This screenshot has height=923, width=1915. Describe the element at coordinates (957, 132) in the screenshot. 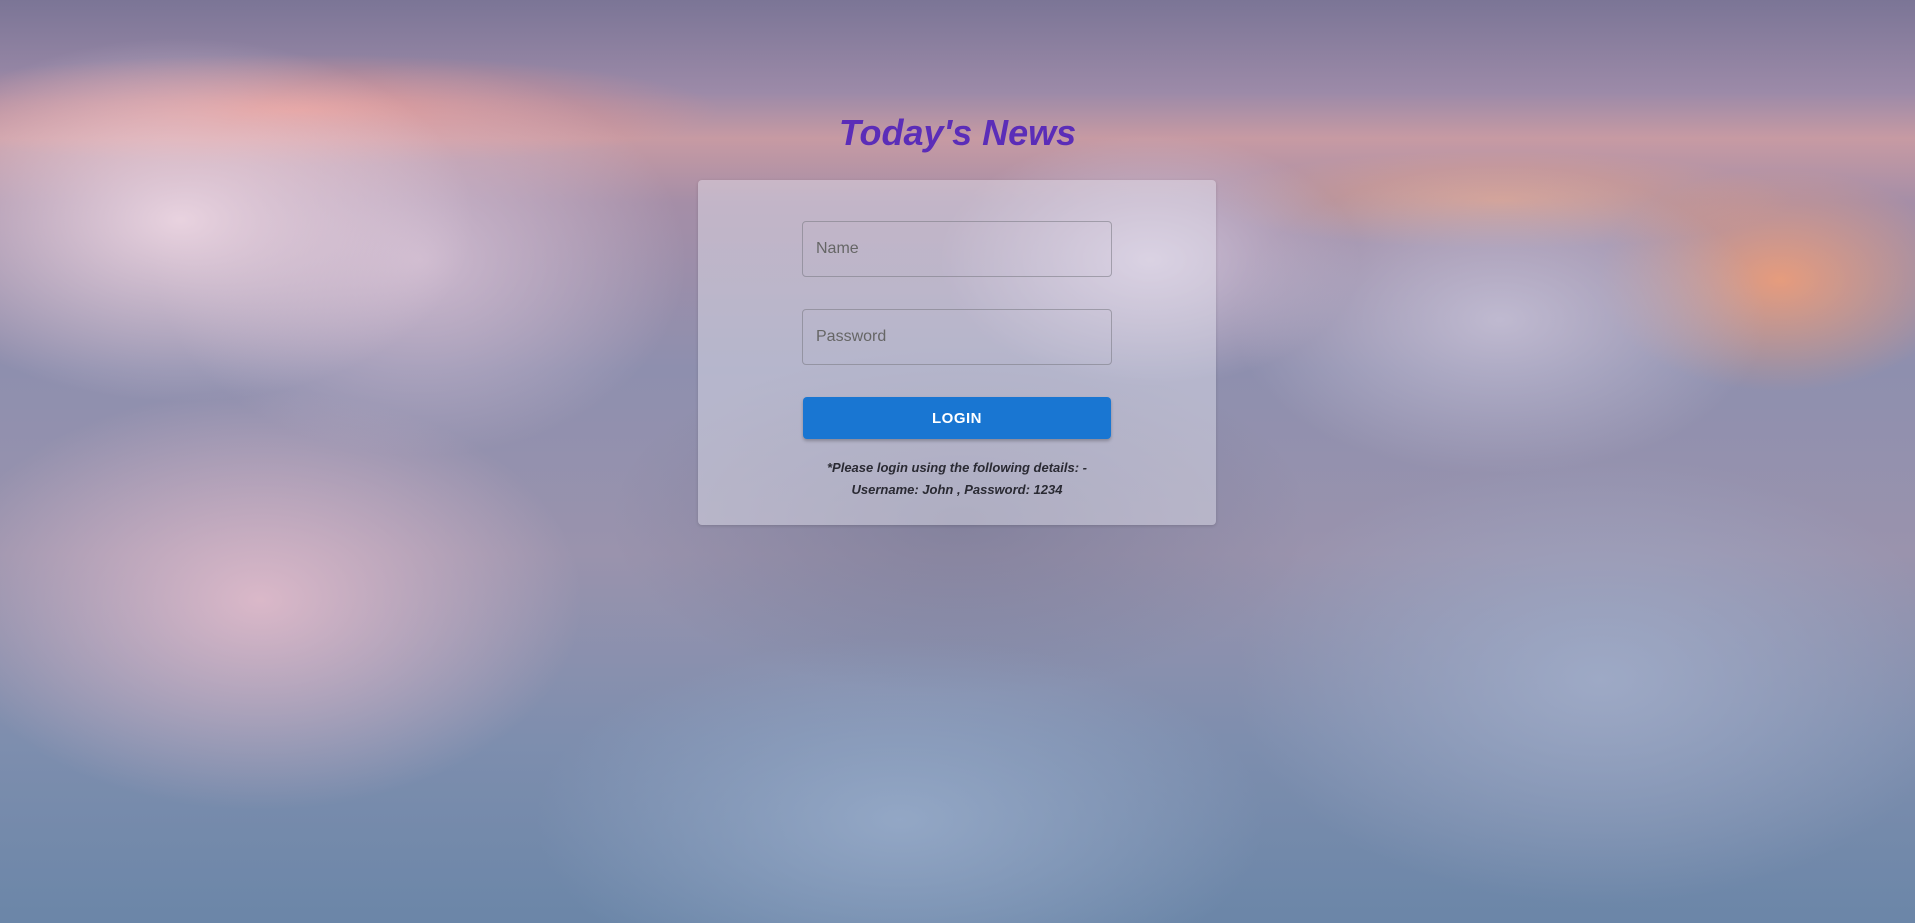

I see `page-title: Today's News` at that location.